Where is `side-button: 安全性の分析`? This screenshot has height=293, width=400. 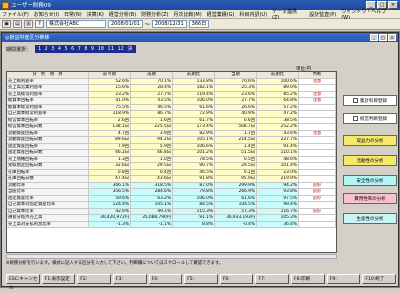 side-button: 安全性の分析 is located at coordinates (370, 180).